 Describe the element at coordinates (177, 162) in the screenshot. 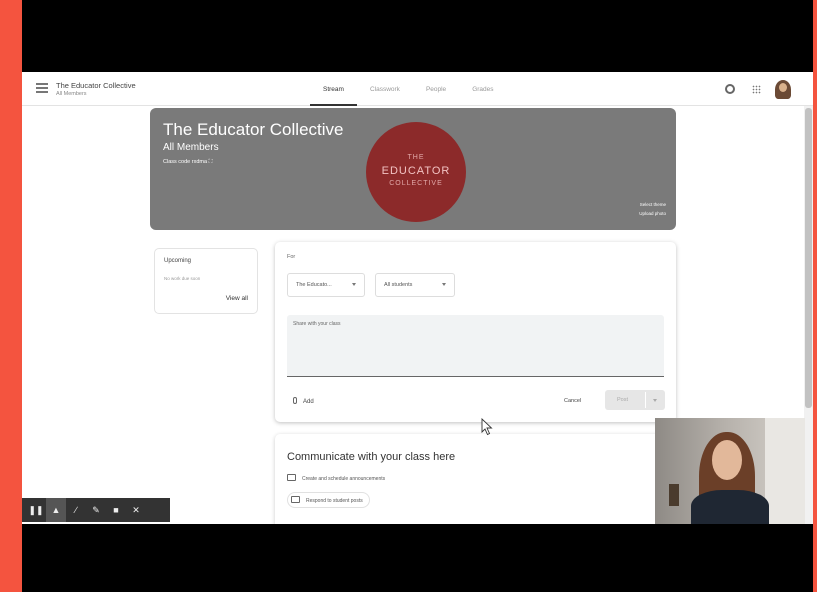

I see `class-code-label: Class code` at that location.